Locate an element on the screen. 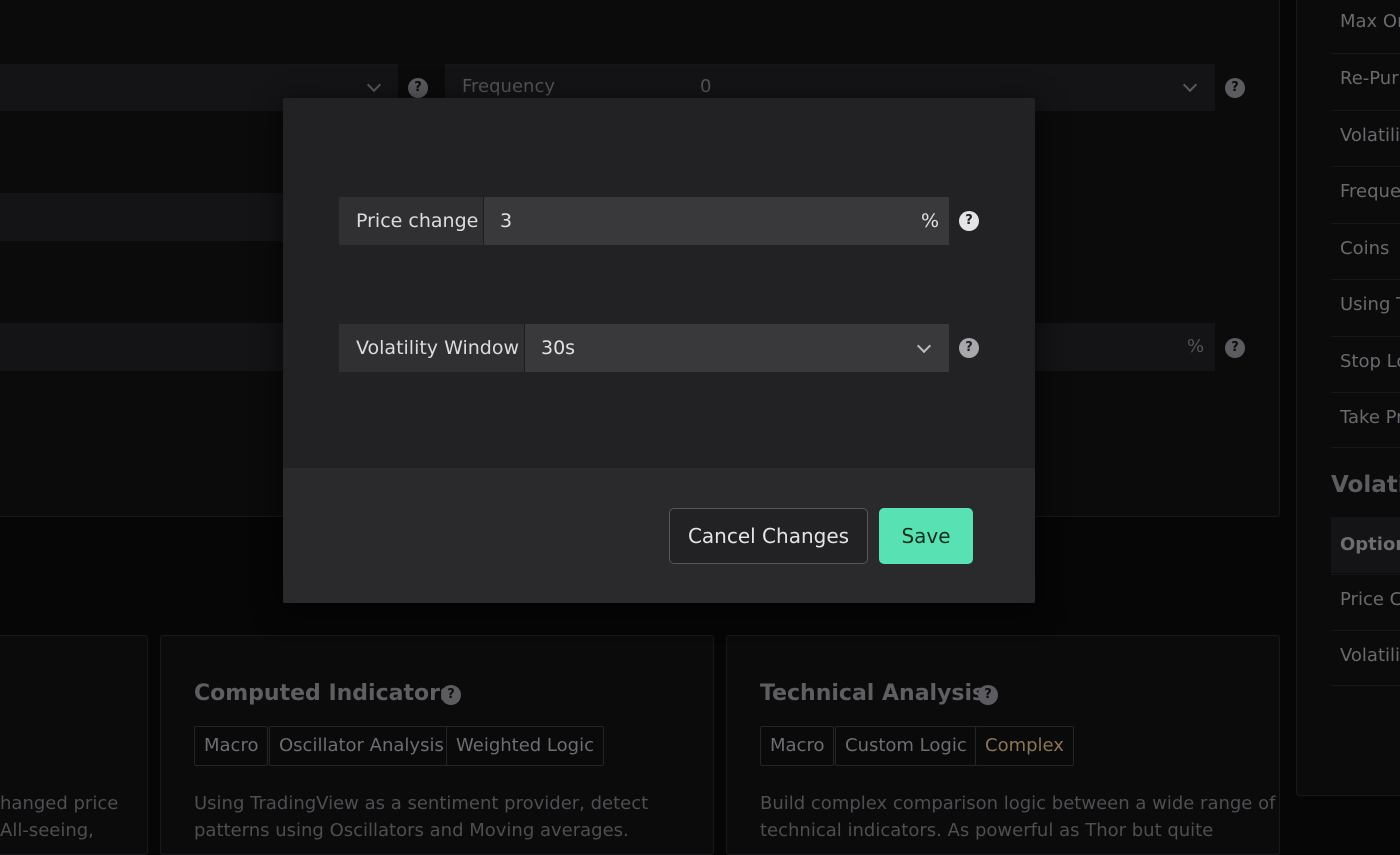 The image size is (1400, 855). sidebar-table-header: Option is located at coordinates (1365, 545).